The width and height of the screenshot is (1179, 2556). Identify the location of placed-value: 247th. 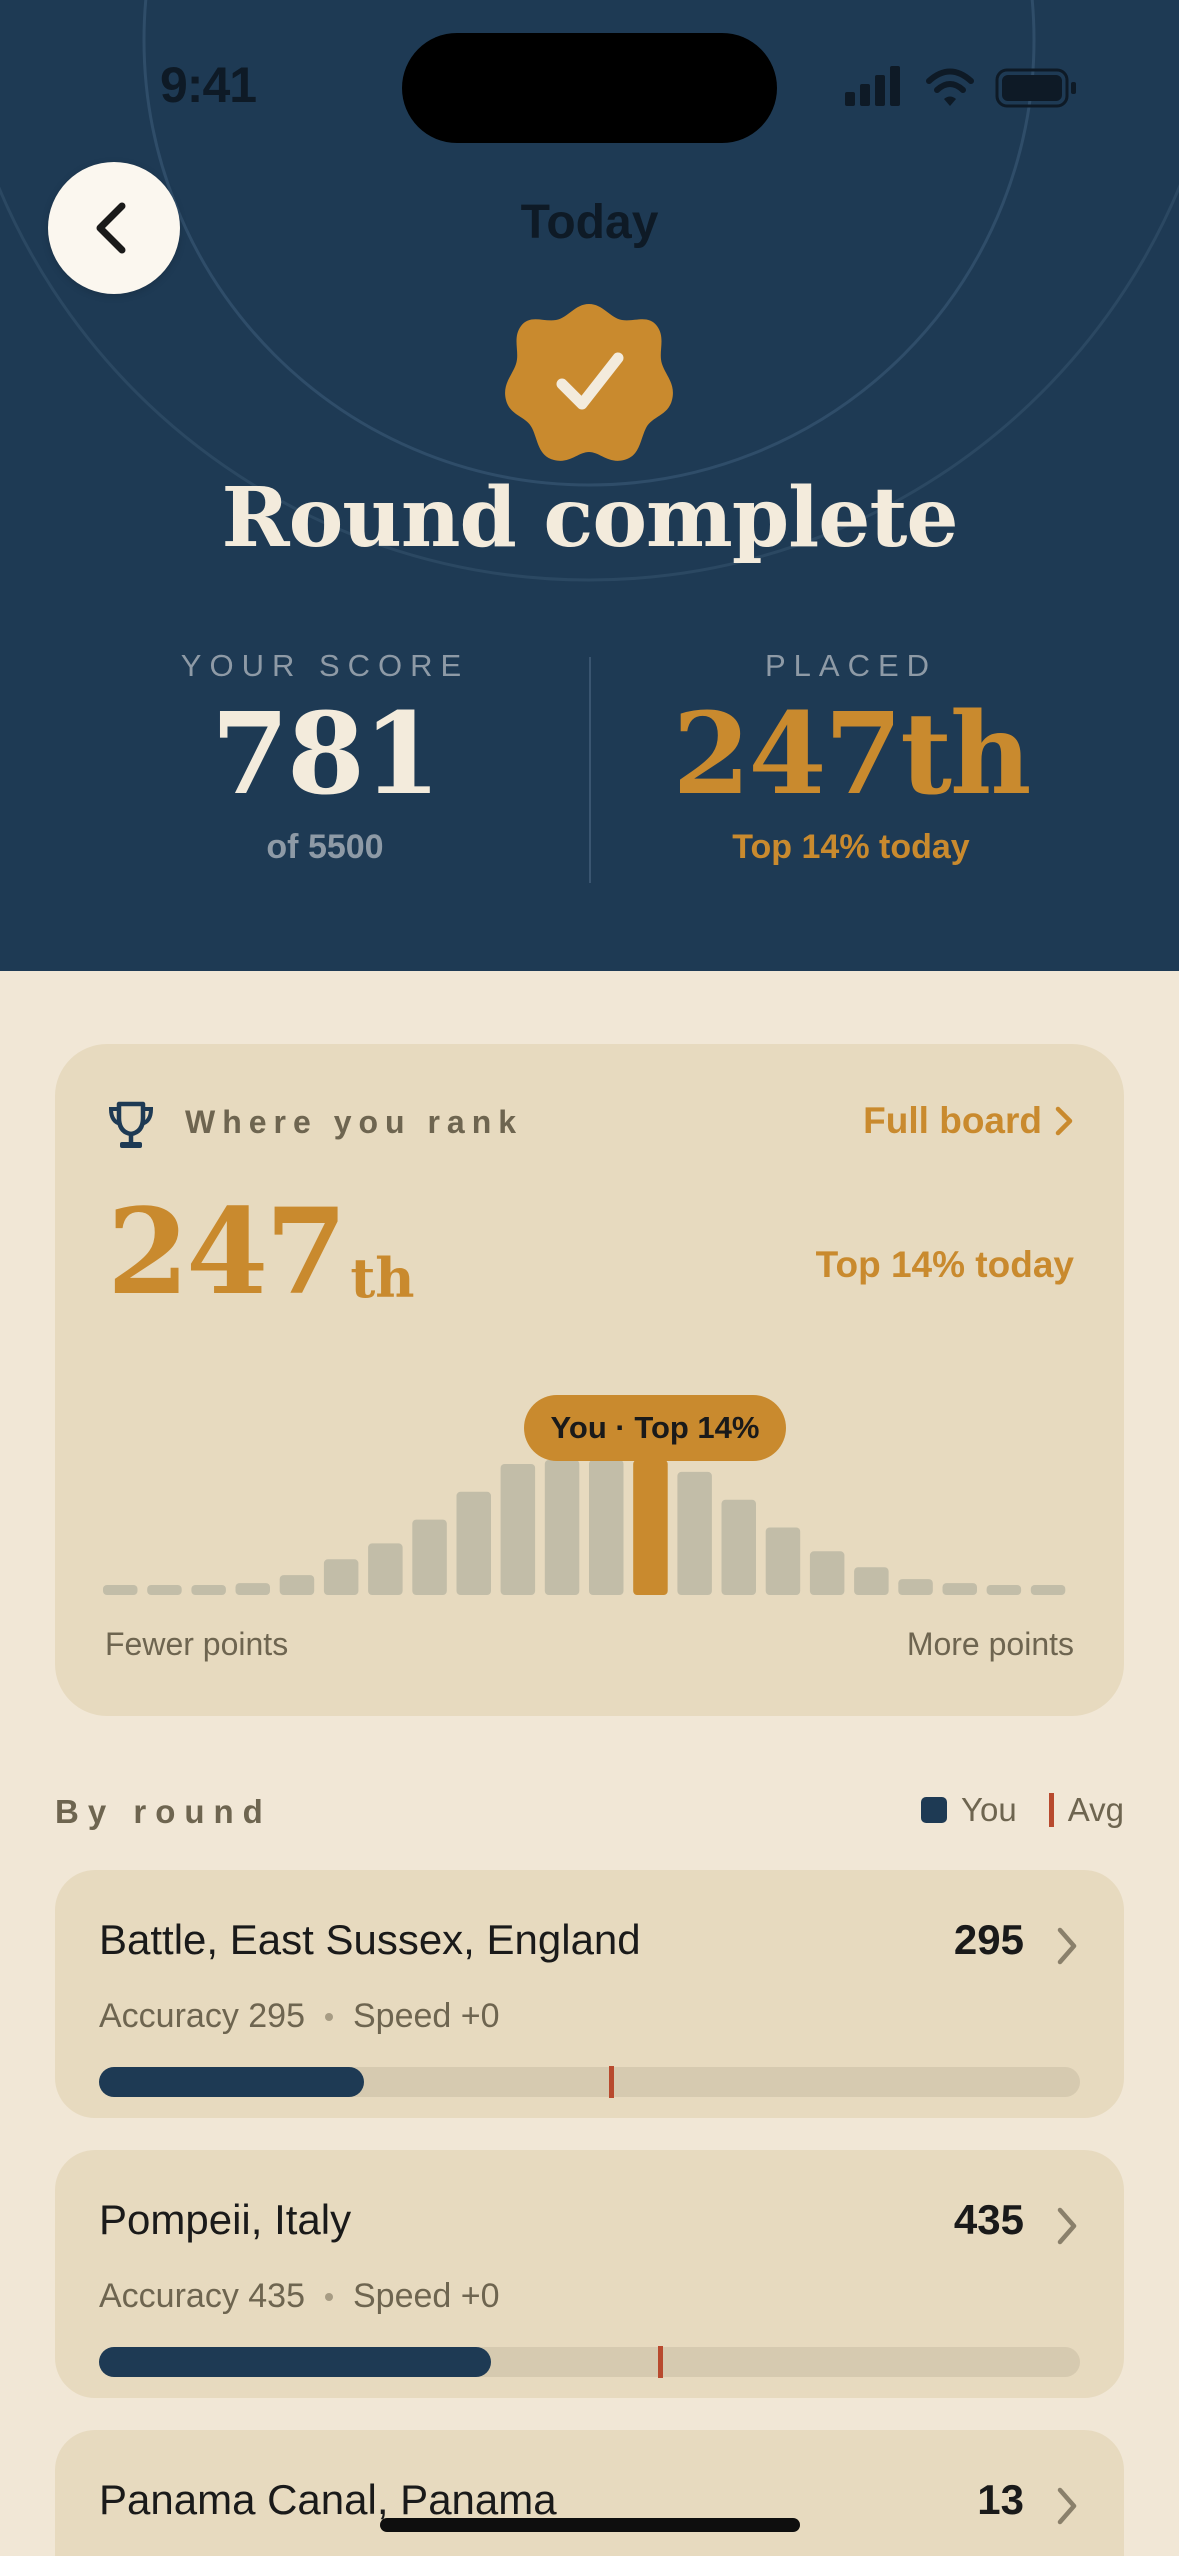
(852, 754).